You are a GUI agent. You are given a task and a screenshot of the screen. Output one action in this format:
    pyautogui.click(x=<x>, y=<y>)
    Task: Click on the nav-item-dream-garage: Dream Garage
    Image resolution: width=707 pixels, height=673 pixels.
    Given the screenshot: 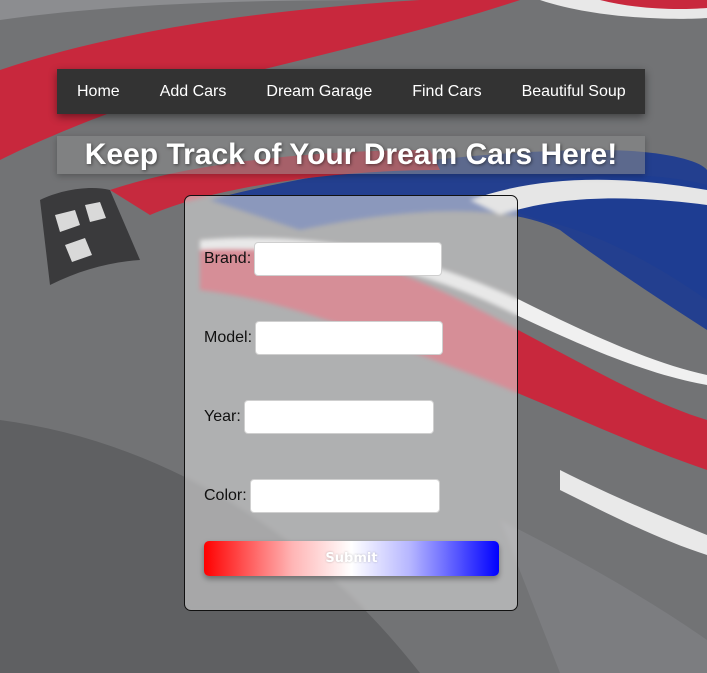 What is the action you would take?
    pyautogui.click(x=319, y=91)
    